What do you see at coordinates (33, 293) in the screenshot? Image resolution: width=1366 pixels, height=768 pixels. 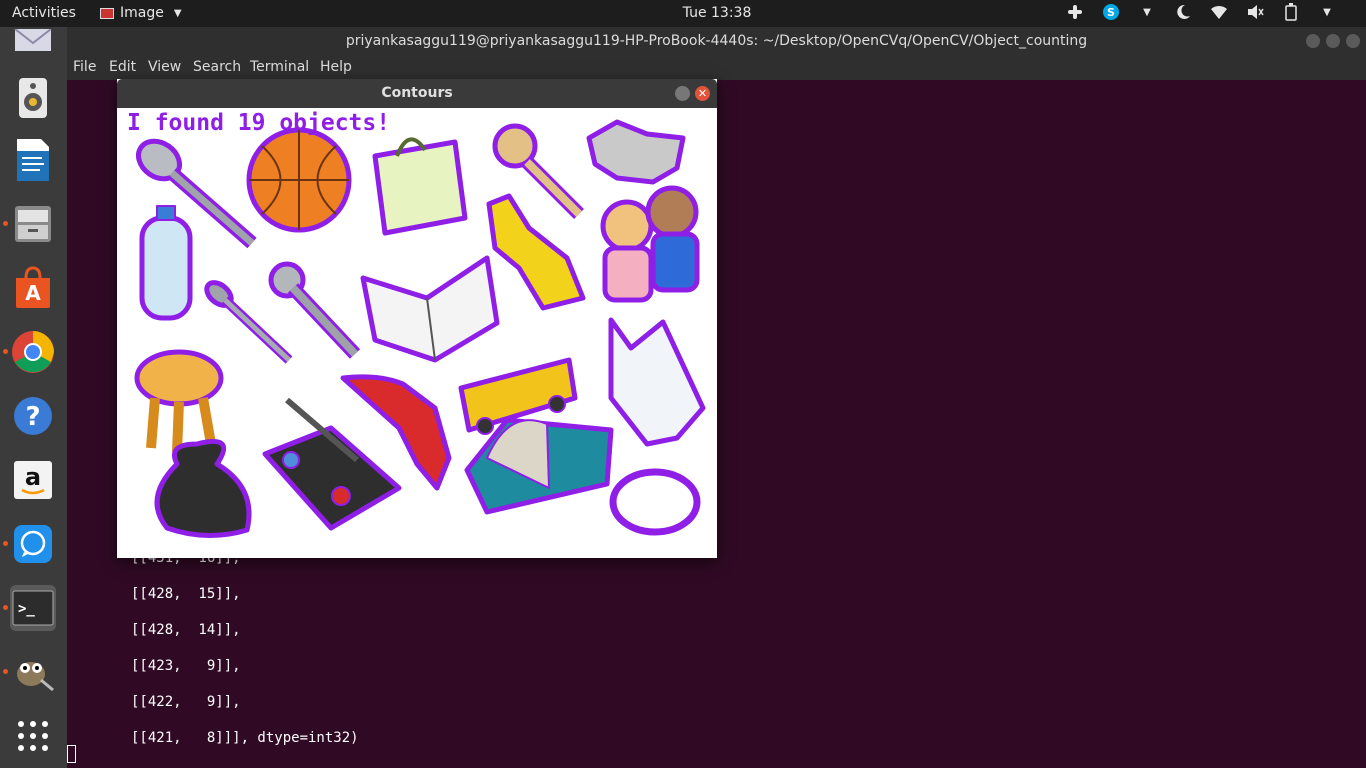 I see `svg-text: A` at bounding box center [33, 293].